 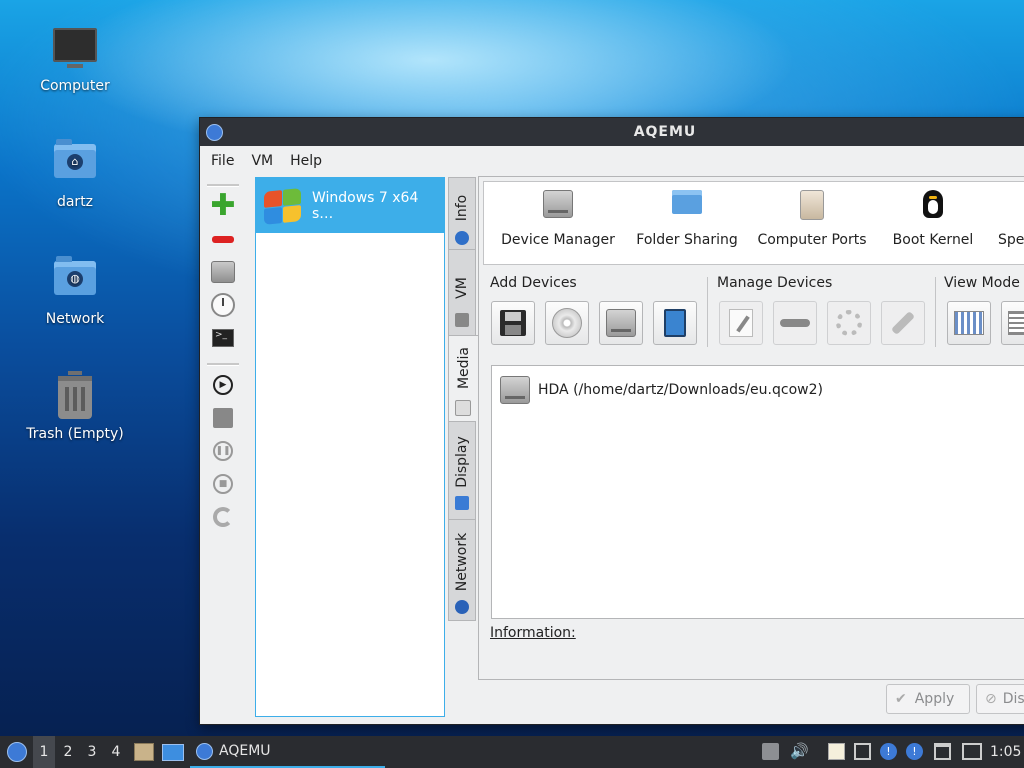 I want to click on reset-vm-button, so click(x=223, y=517).